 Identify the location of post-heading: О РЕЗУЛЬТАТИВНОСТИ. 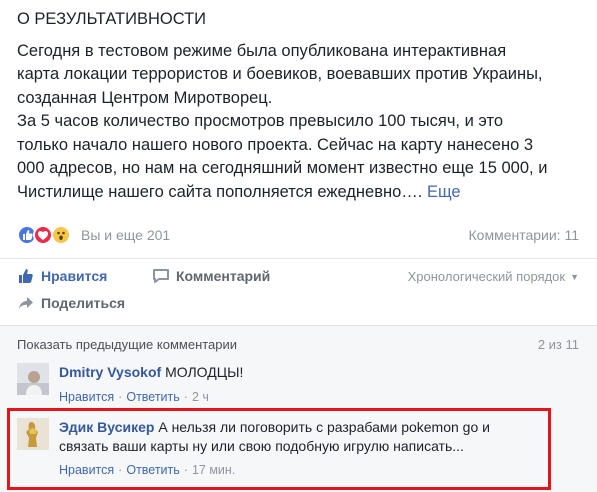
(112, 19).